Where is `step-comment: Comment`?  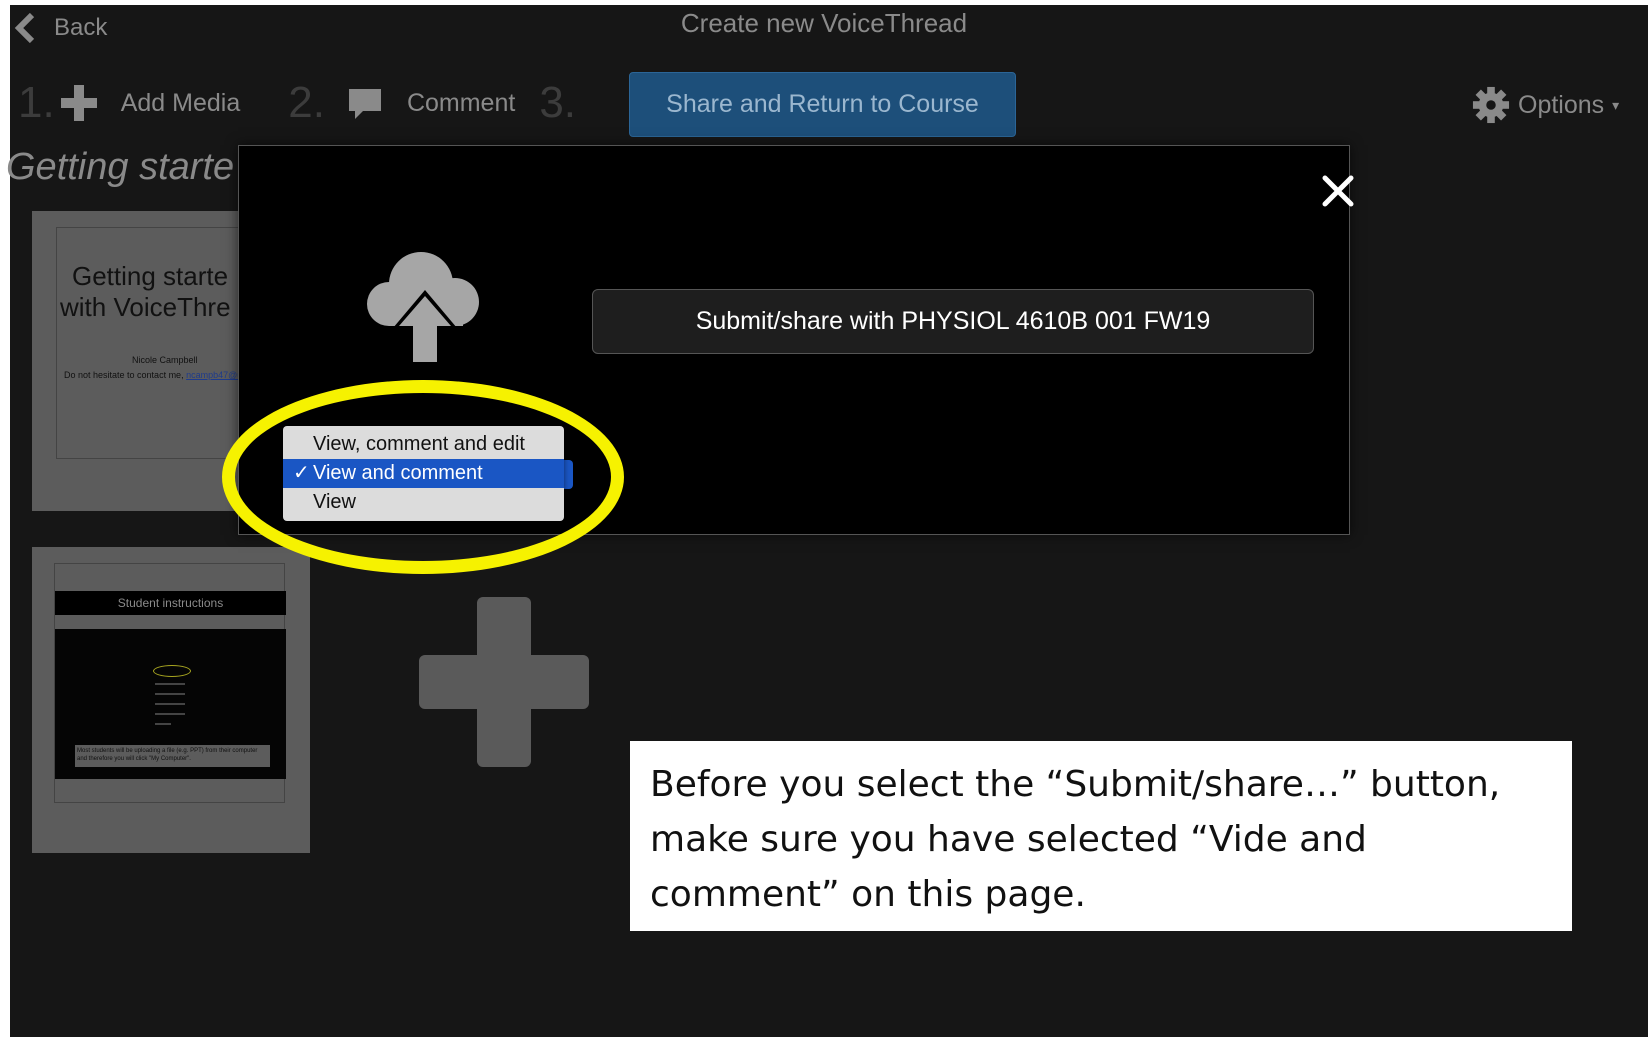 step-comment: Comment is located at coordinates (461, 103).